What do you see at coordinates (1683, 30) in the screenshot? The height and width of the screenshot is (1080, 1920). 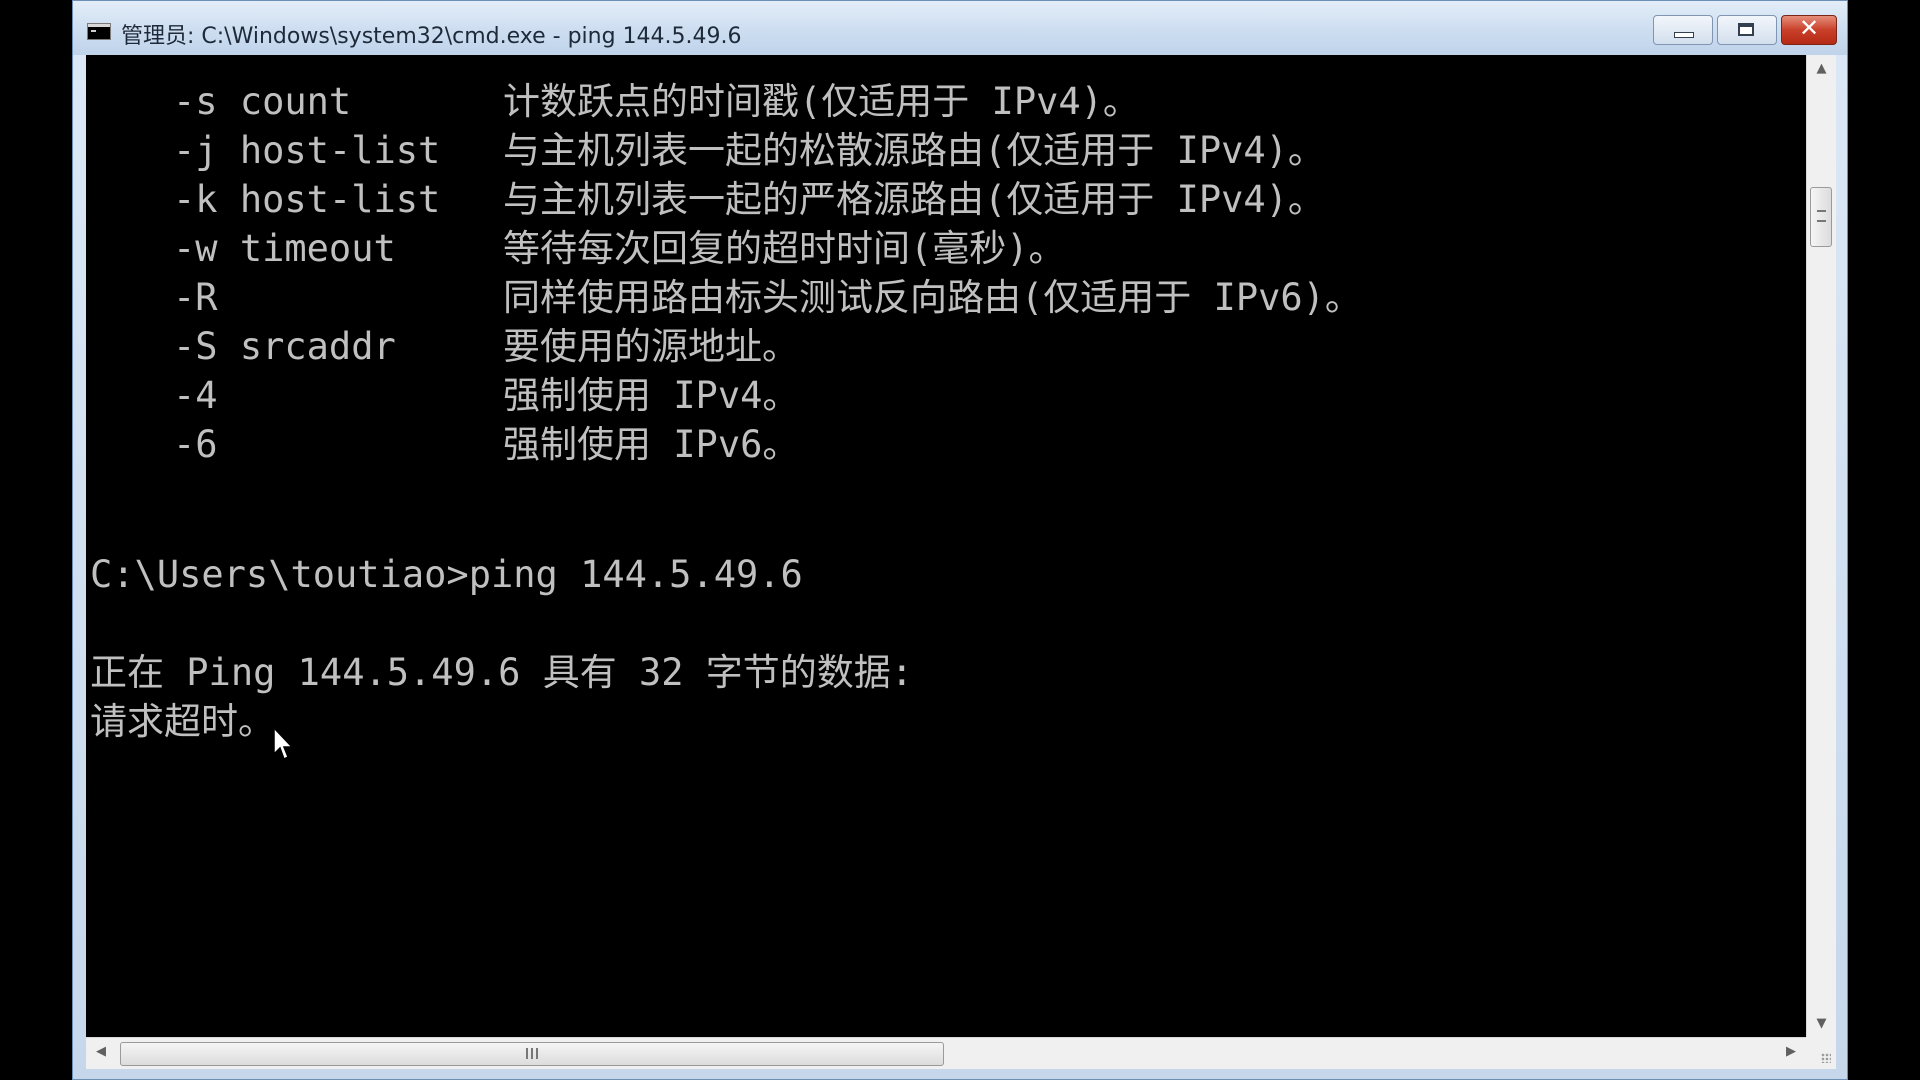 I see `minimize-button` at bounding box center [1683, 30].